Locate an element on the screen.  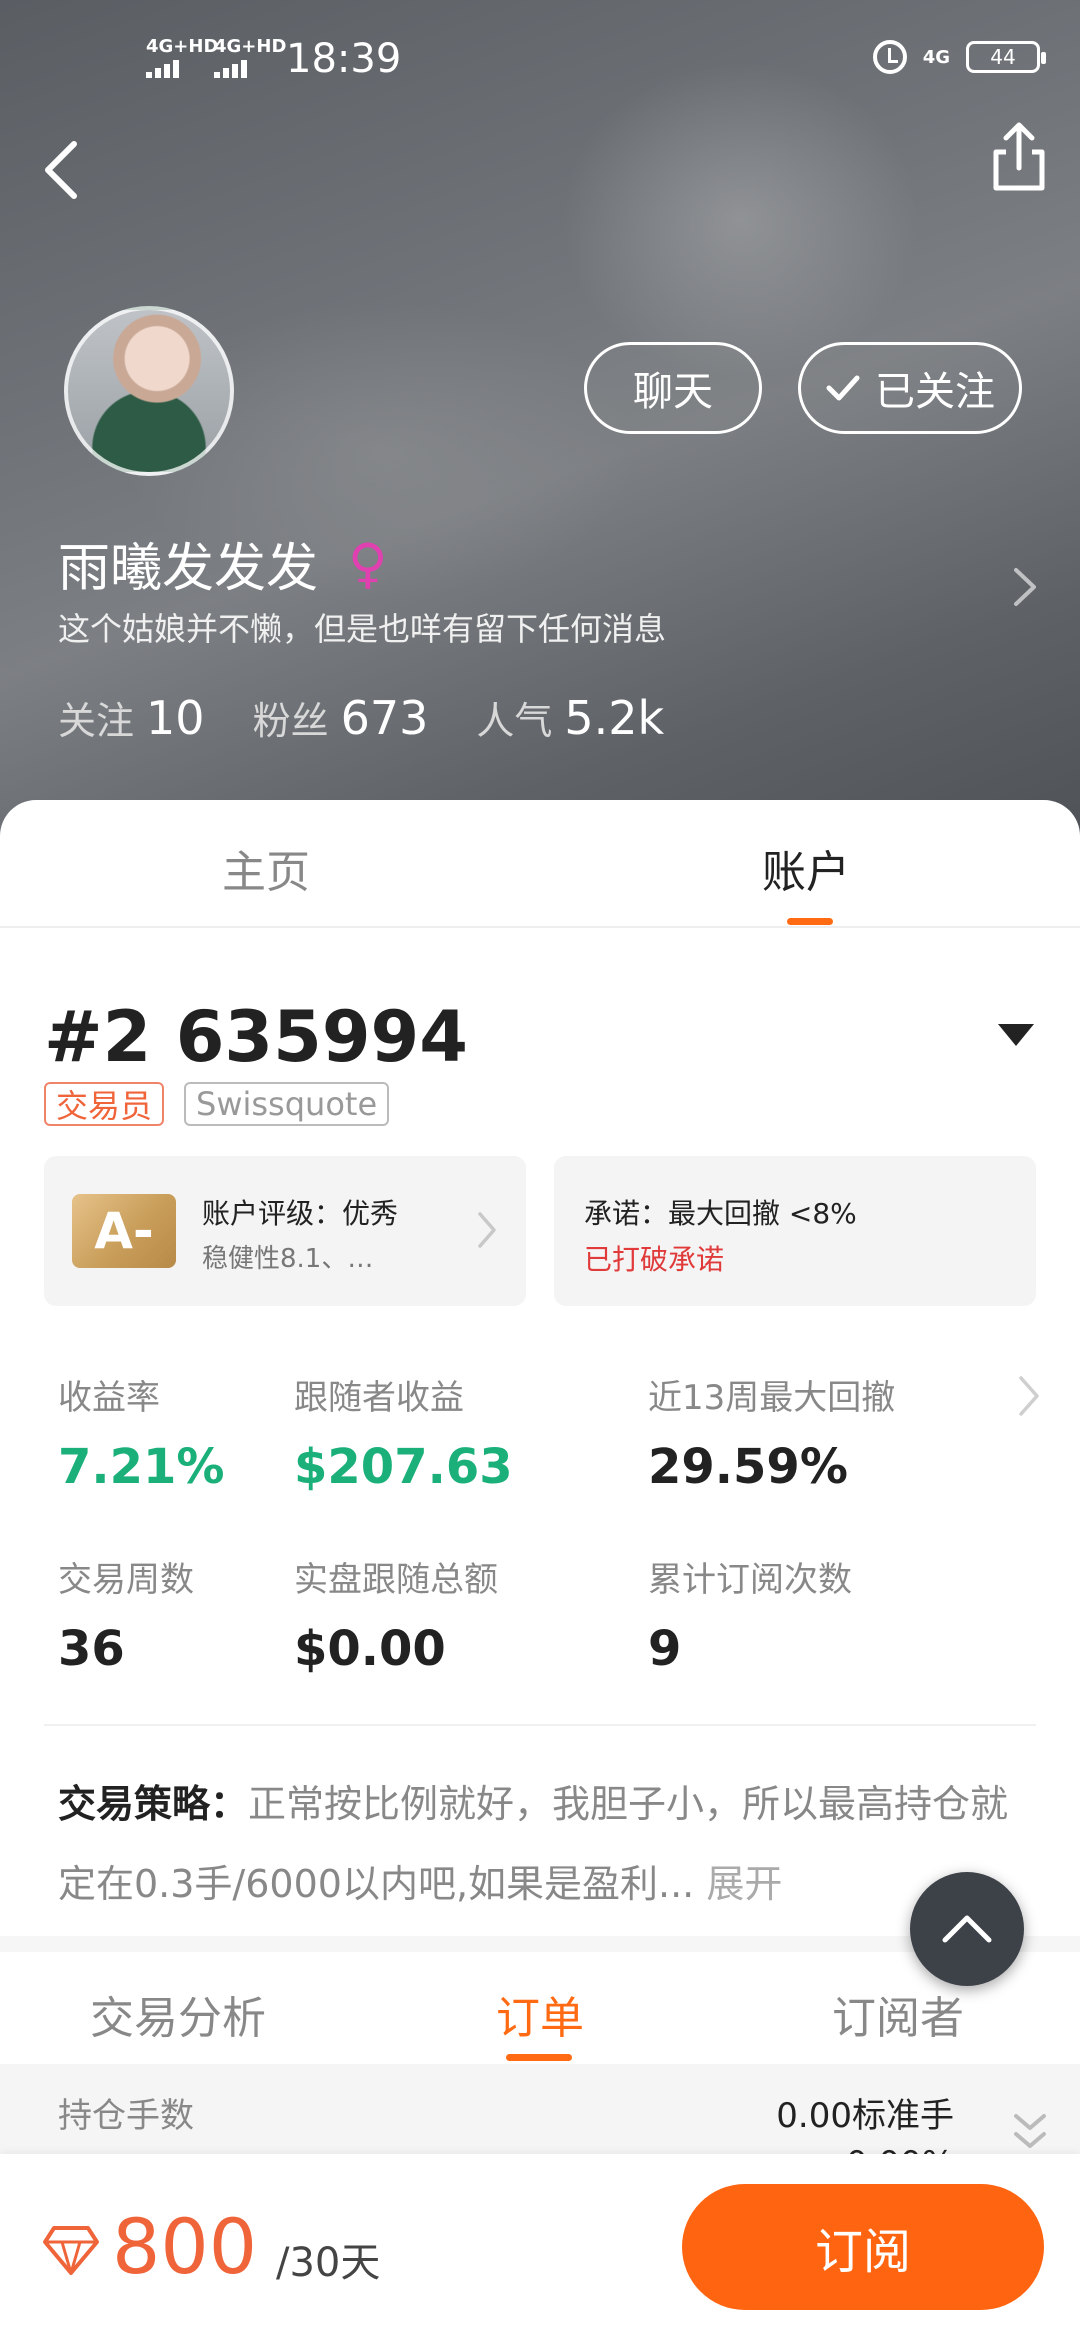
metric-label: 交易周数 is located at coordinates (126, 1580).